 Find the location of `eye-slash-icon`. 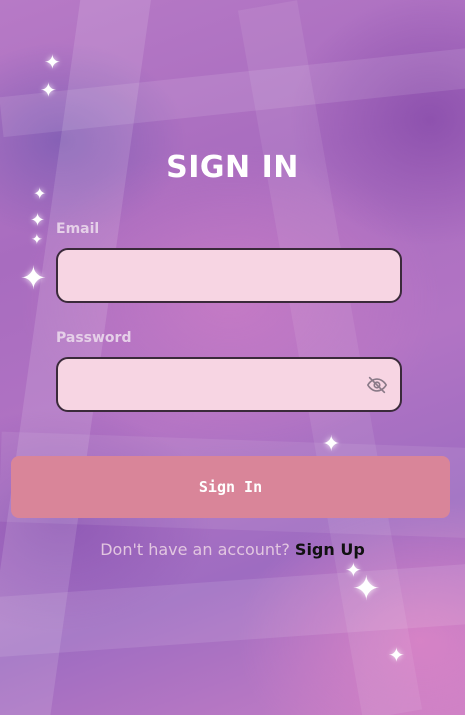

eye-slash-icon is located at coordinates (377, 385).